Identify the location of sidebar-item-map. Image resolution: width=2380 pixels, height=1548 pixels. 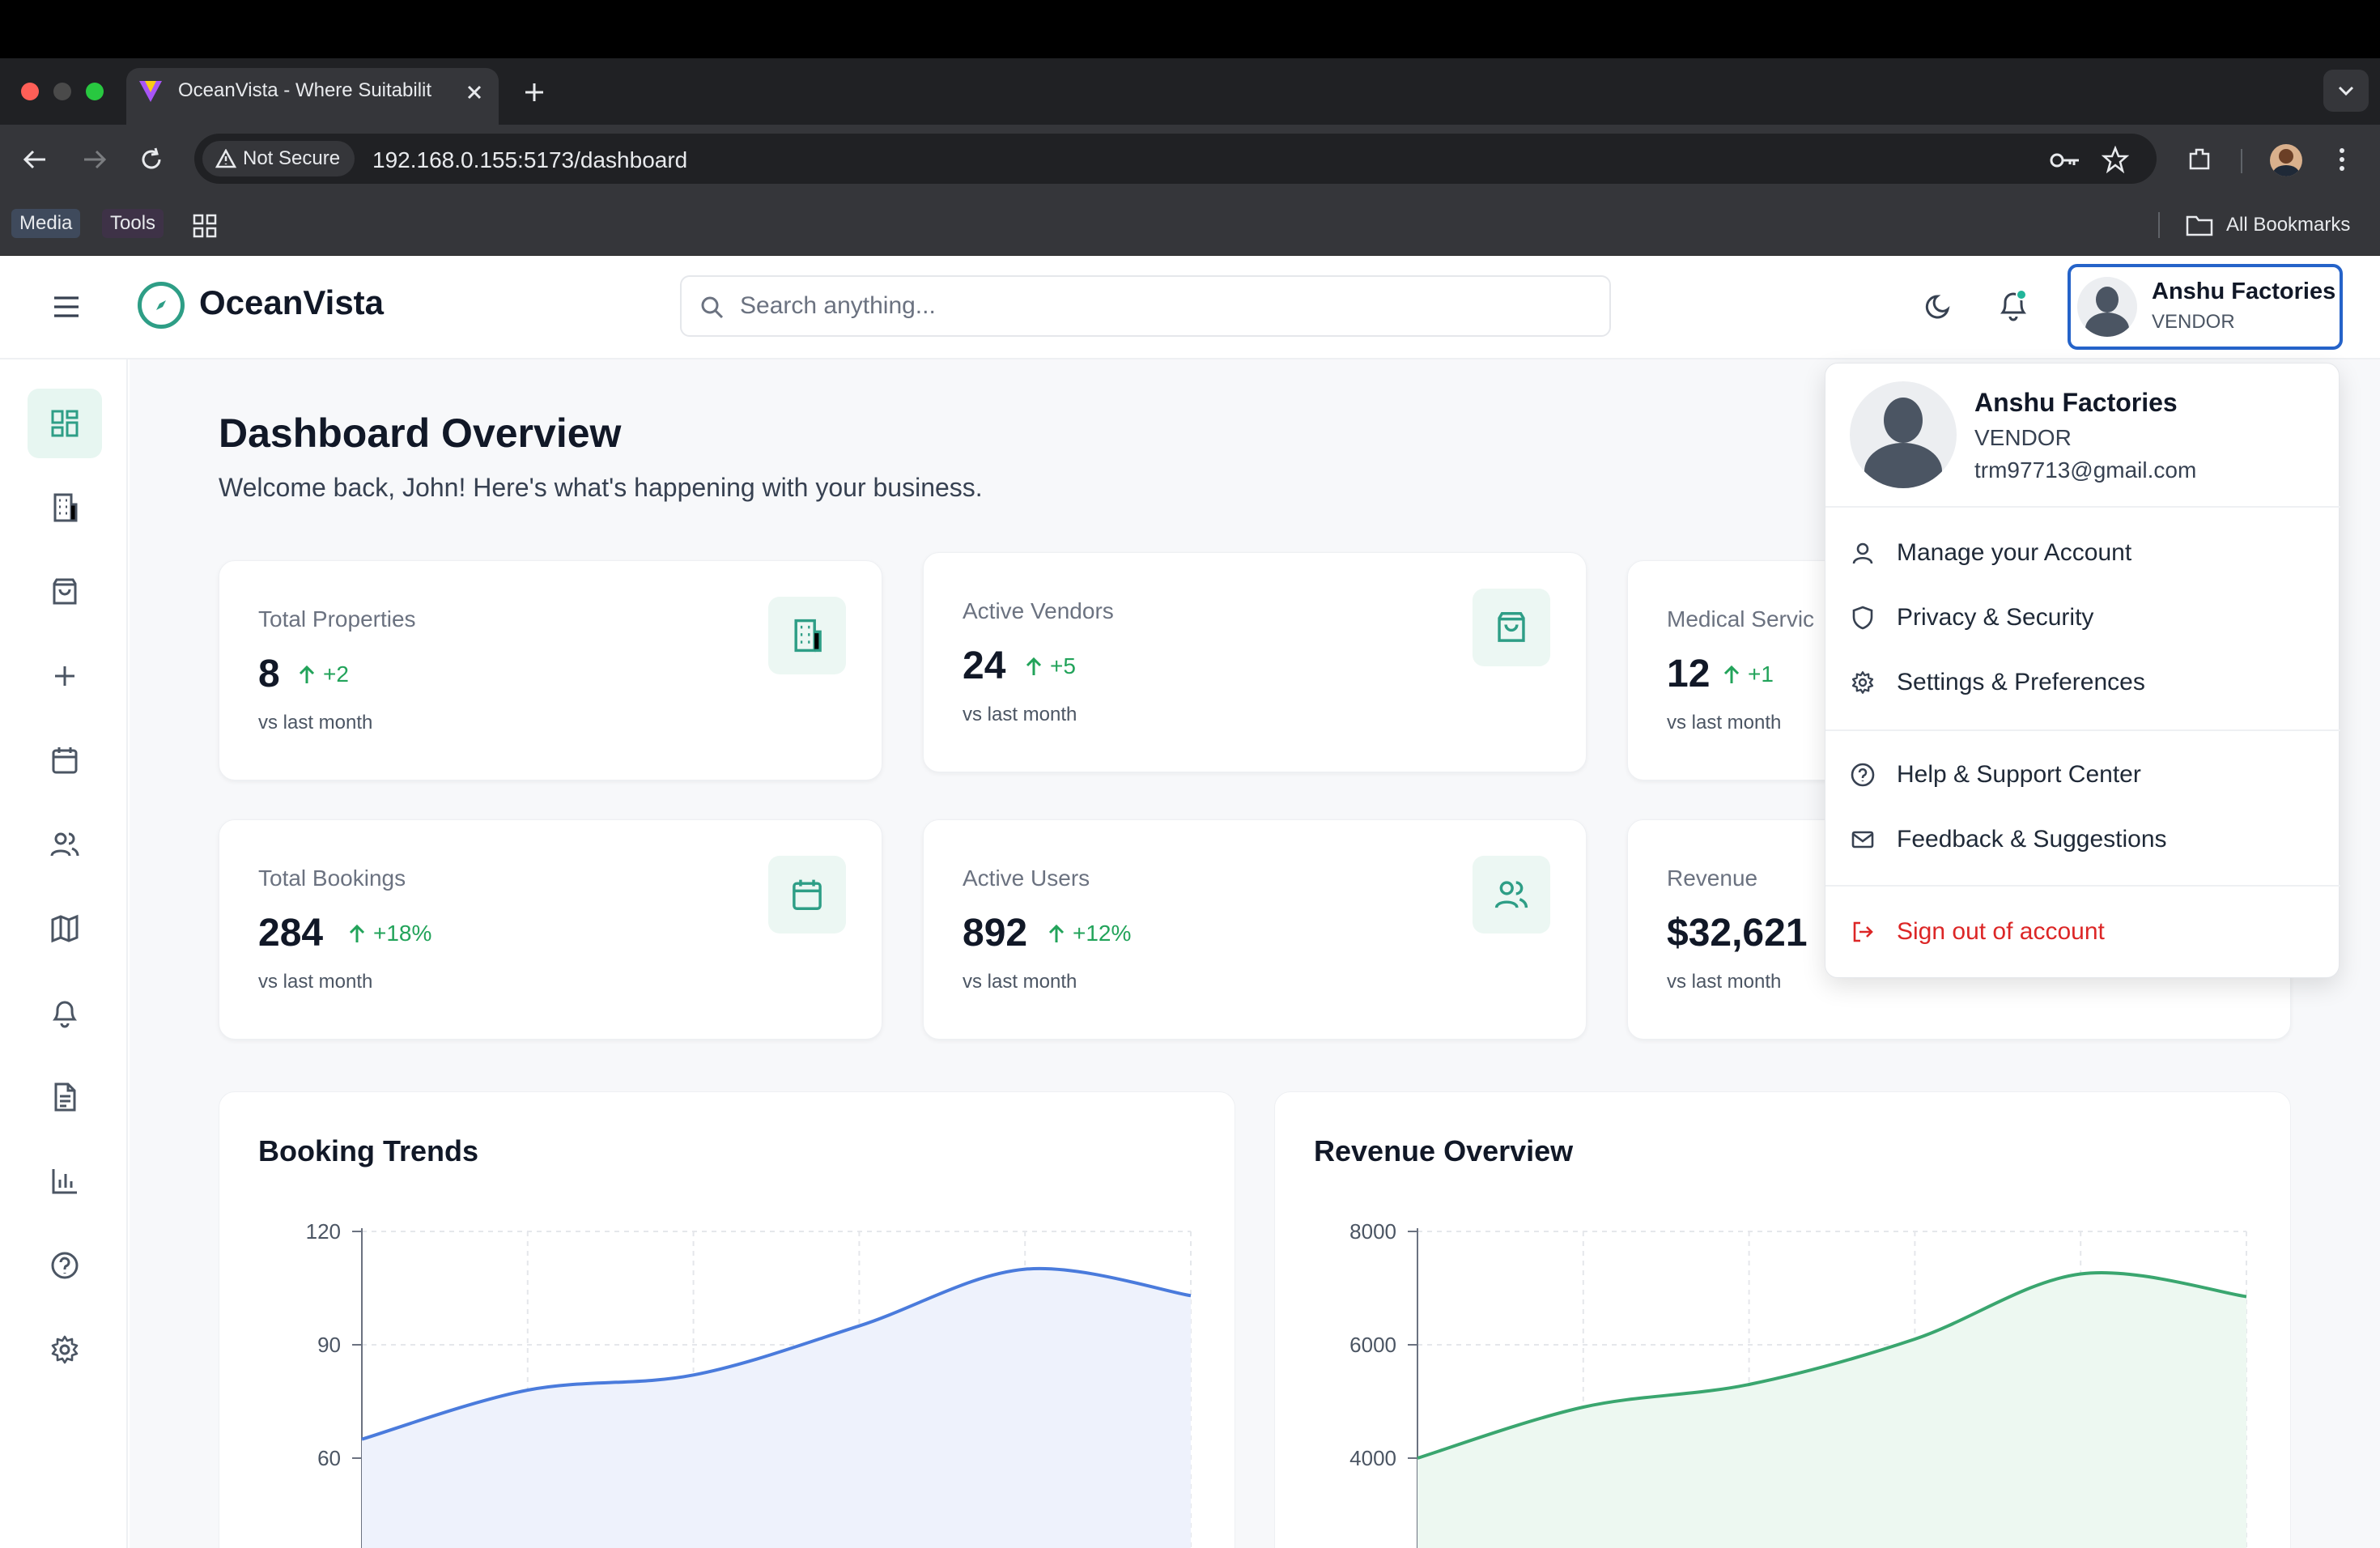
(65, 929).